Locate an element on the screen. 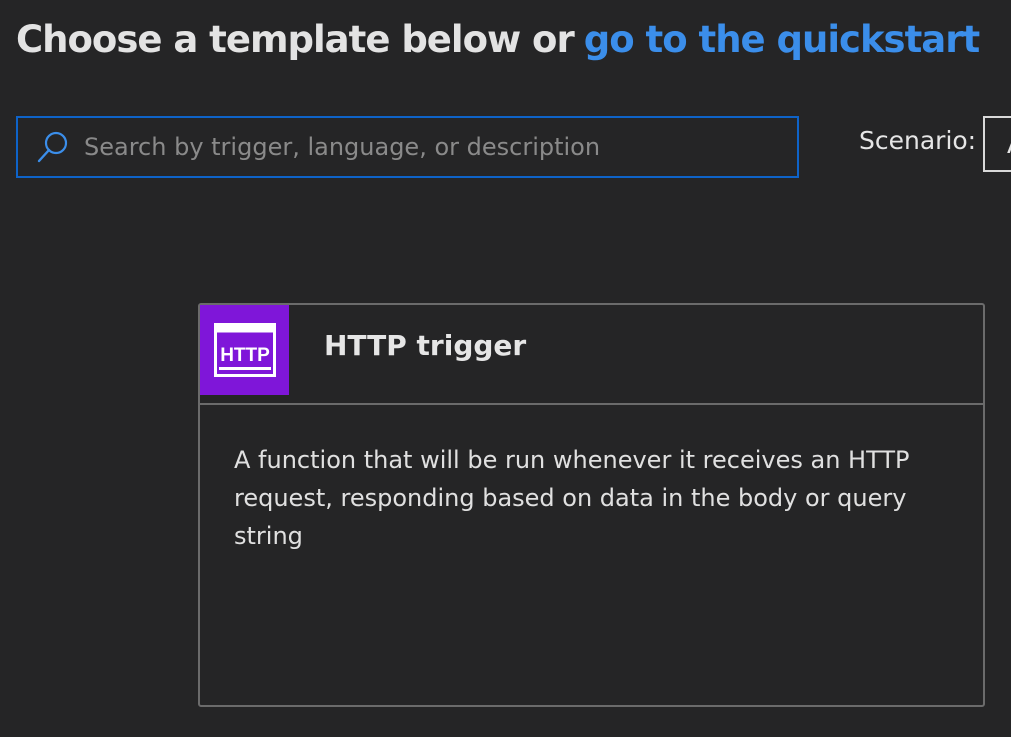 The width and height of the screenshot is (1011, 737). http-icon-text: HTTP is located at coordinates (245, 355).